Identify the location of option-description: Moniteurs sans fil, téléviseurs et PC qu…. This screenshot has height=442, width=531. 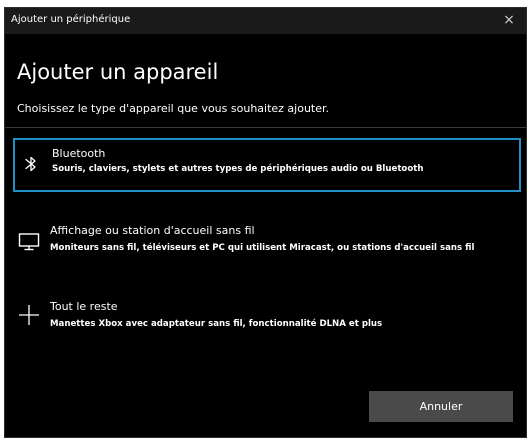
(262, 248).